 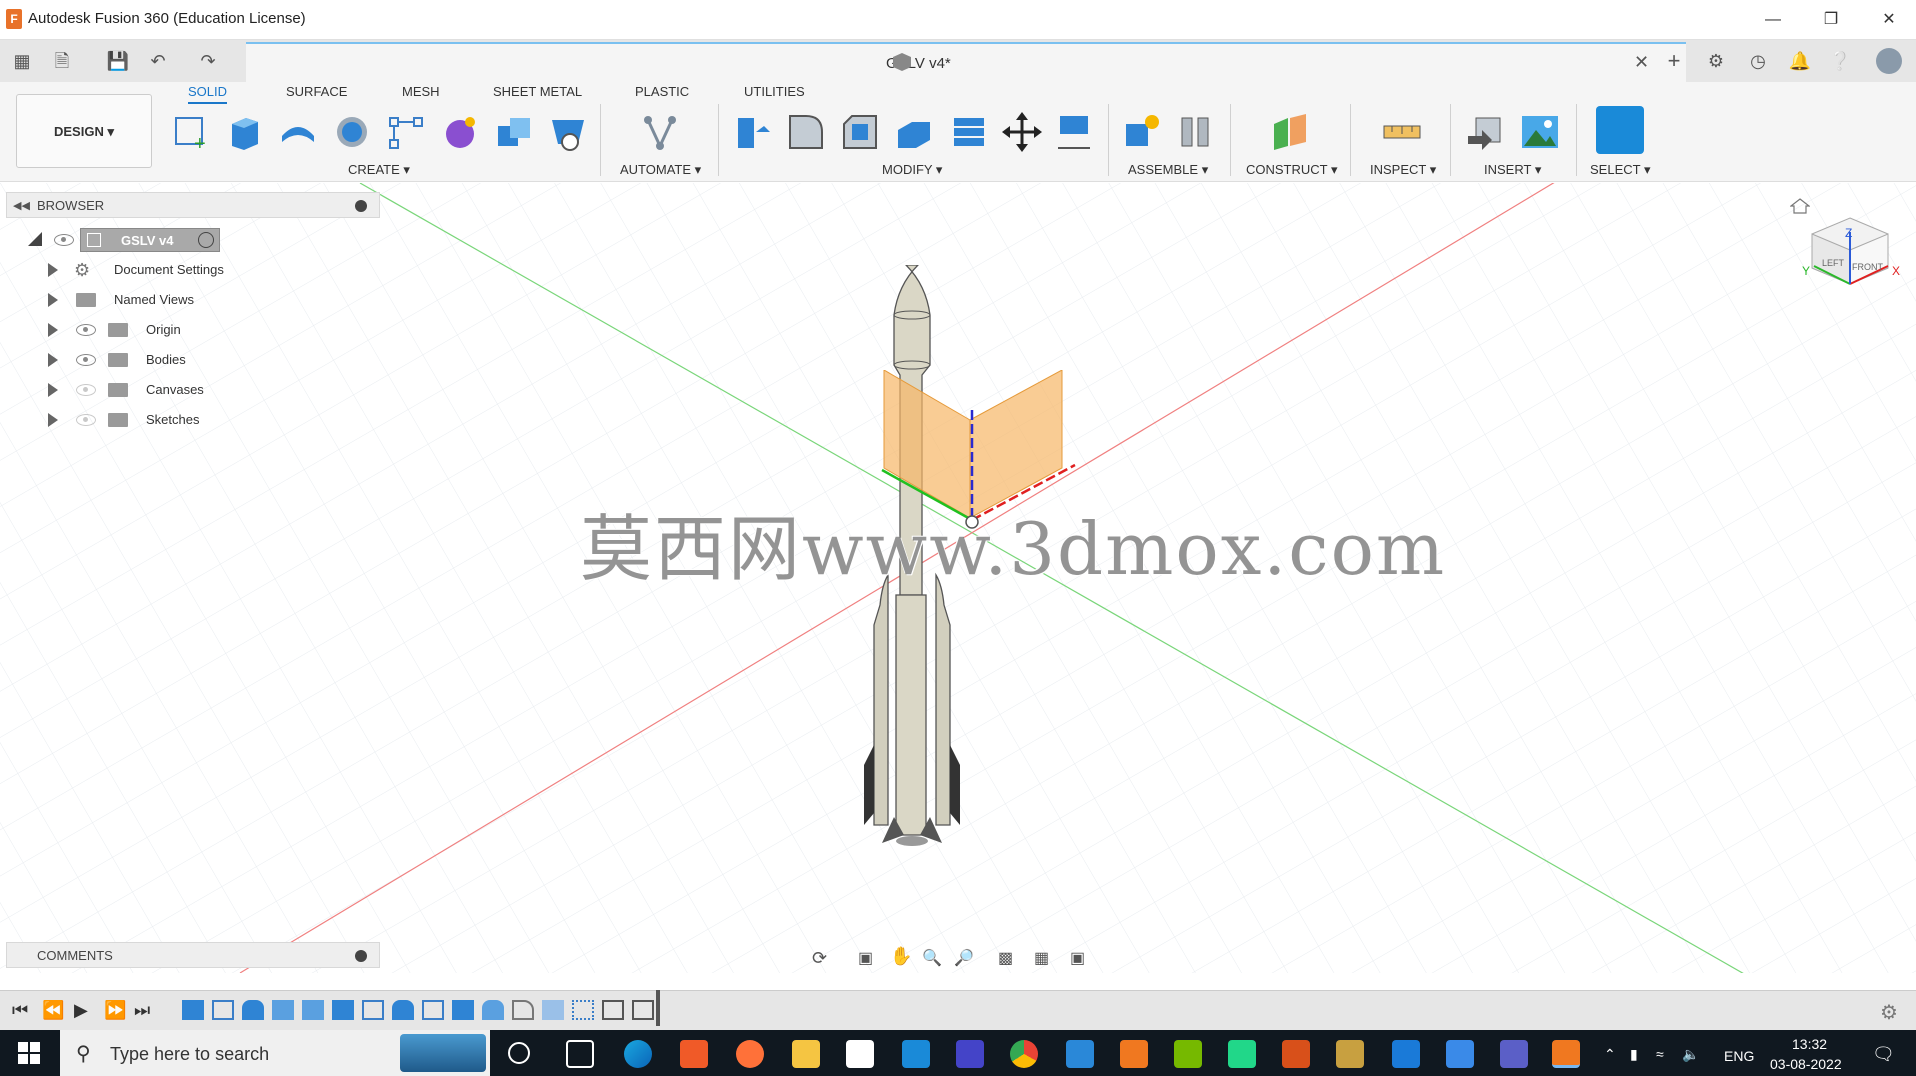 I want to click on home-view-icon, so click(x=1800, y=206).